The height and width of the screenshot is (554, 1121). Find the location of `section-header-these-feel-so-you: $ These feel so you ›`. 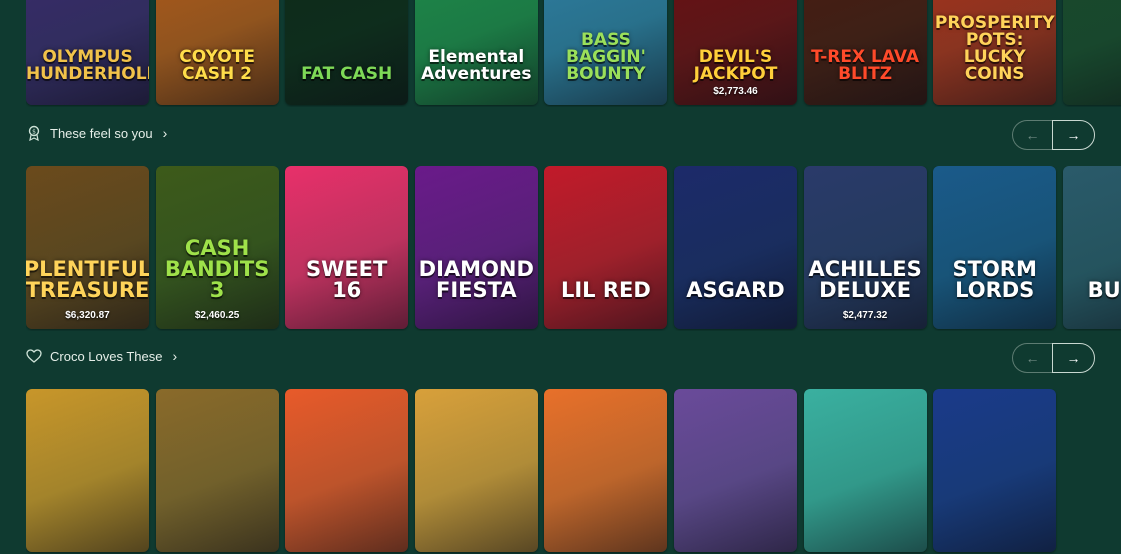

section-header-these-feel-so-you: $ These feel so you › is located at coordinates (96, 133).